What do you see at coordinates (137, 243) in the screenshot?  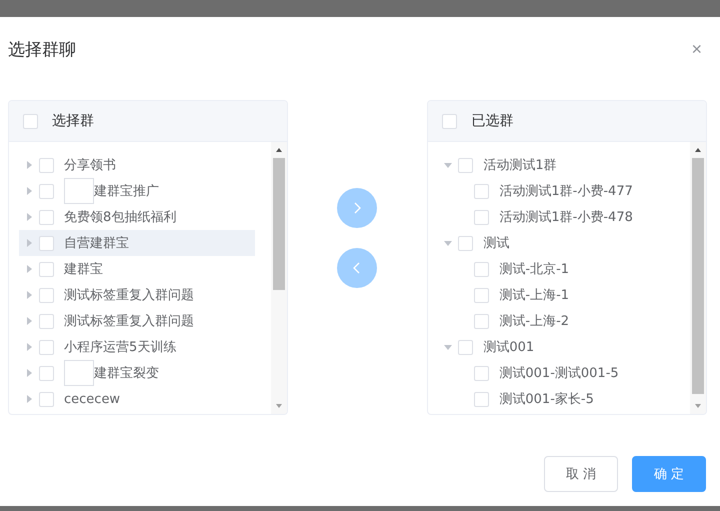 I see `tree-row: 自营建群宝` at bounding box center [137, 243].